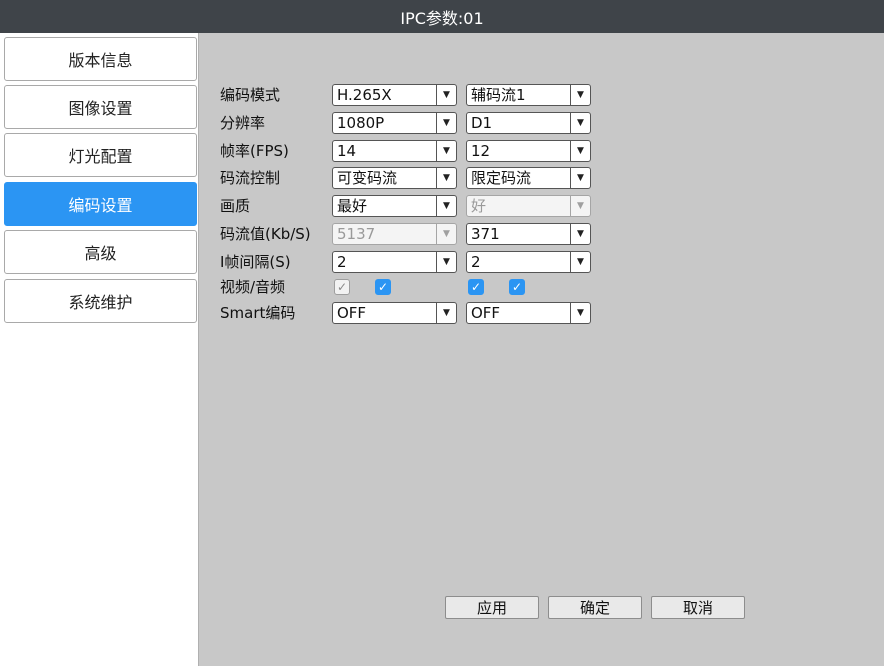  What do you see at coordinates (243, 123) in the screenshot?
I see `resolution-label: 分辨率` at bounding box center [243, 123].